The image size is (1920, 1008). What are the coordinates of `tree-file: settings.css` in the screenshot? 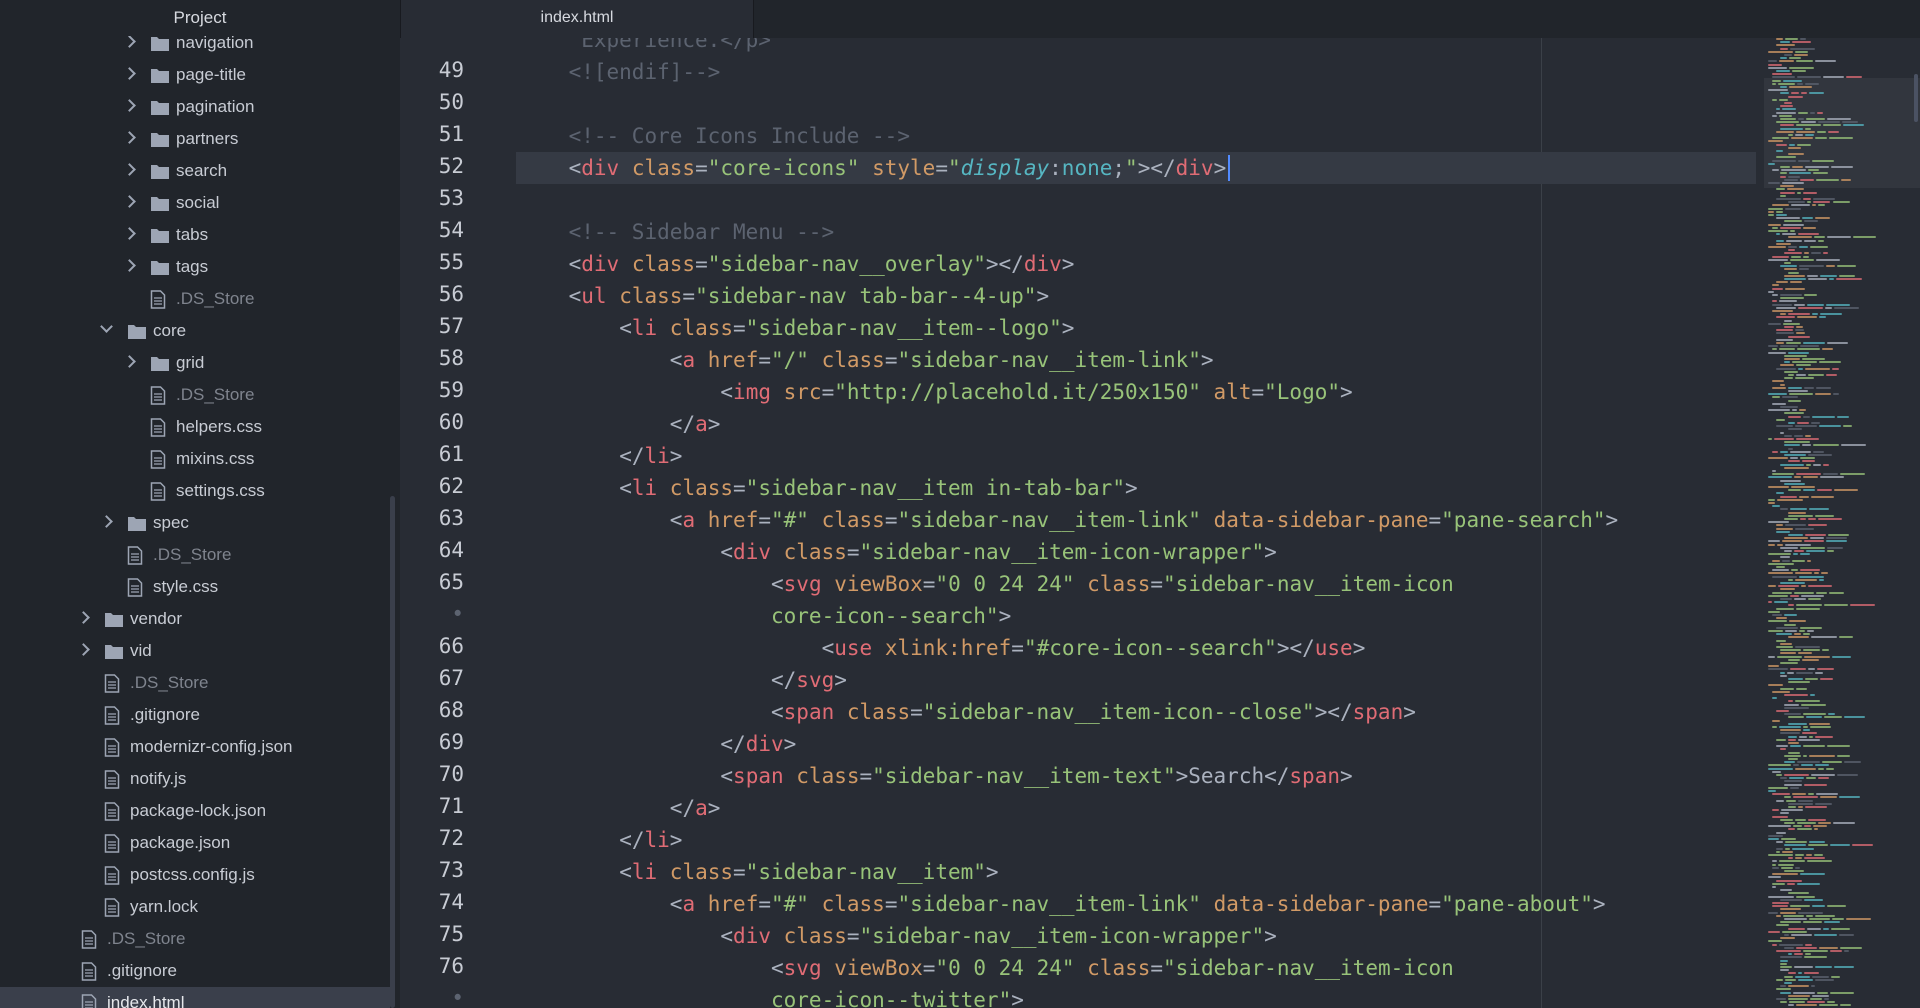 It's located at (195, 491).